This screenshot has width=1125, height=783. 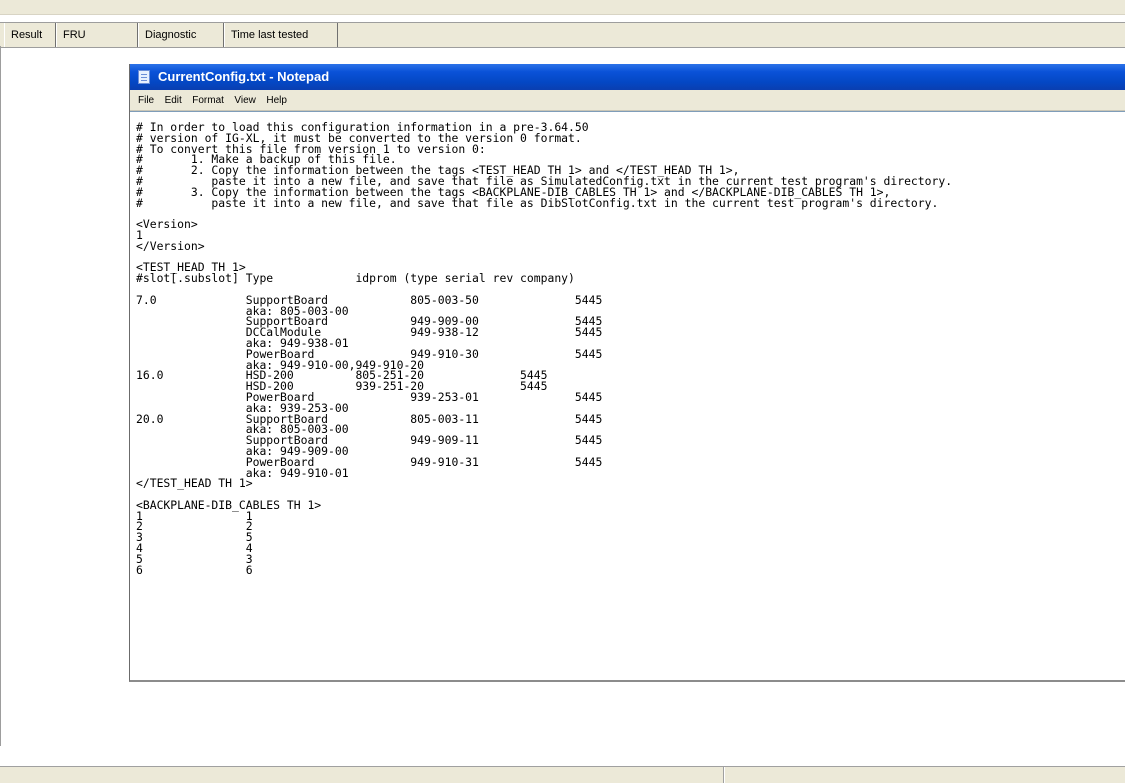 I want to click on column-header-result: Result, so click(x=30, y=35).